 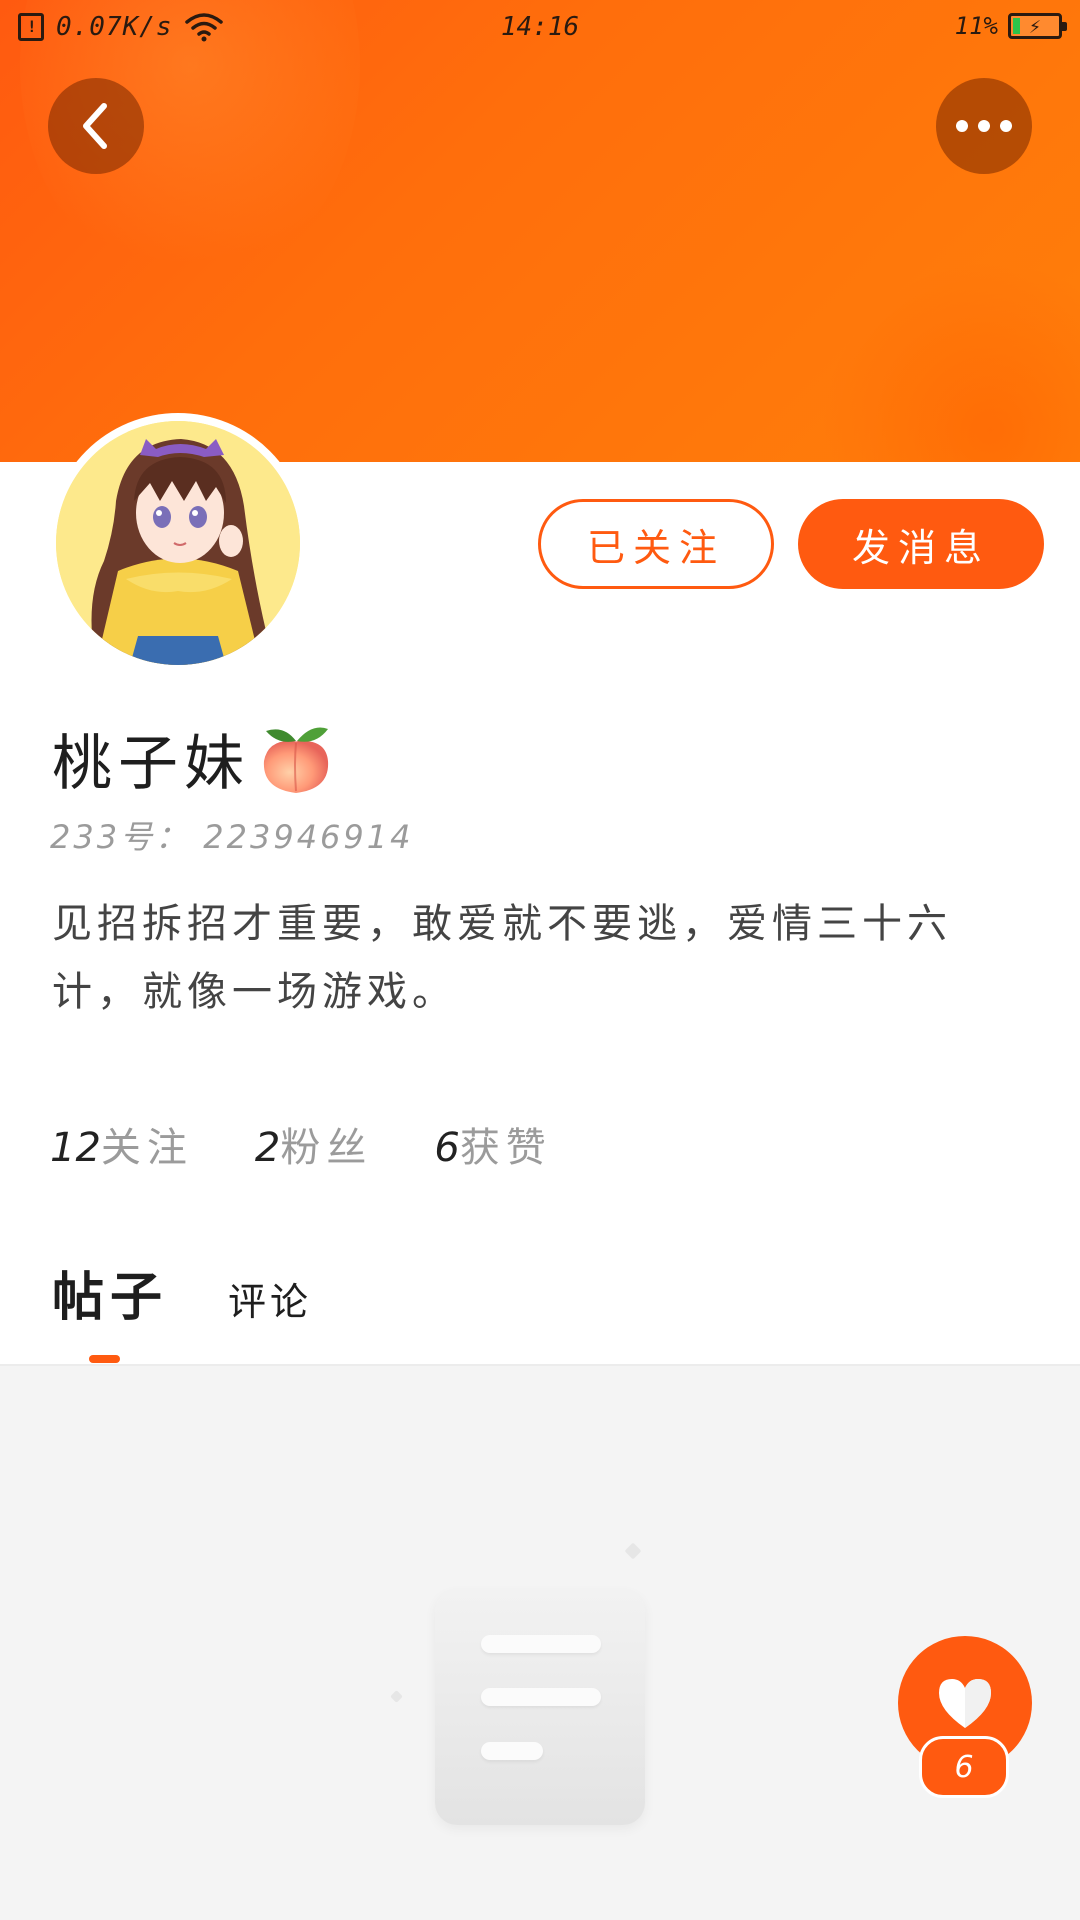 I want to click on avatar-image, so click(x=178, y=543).